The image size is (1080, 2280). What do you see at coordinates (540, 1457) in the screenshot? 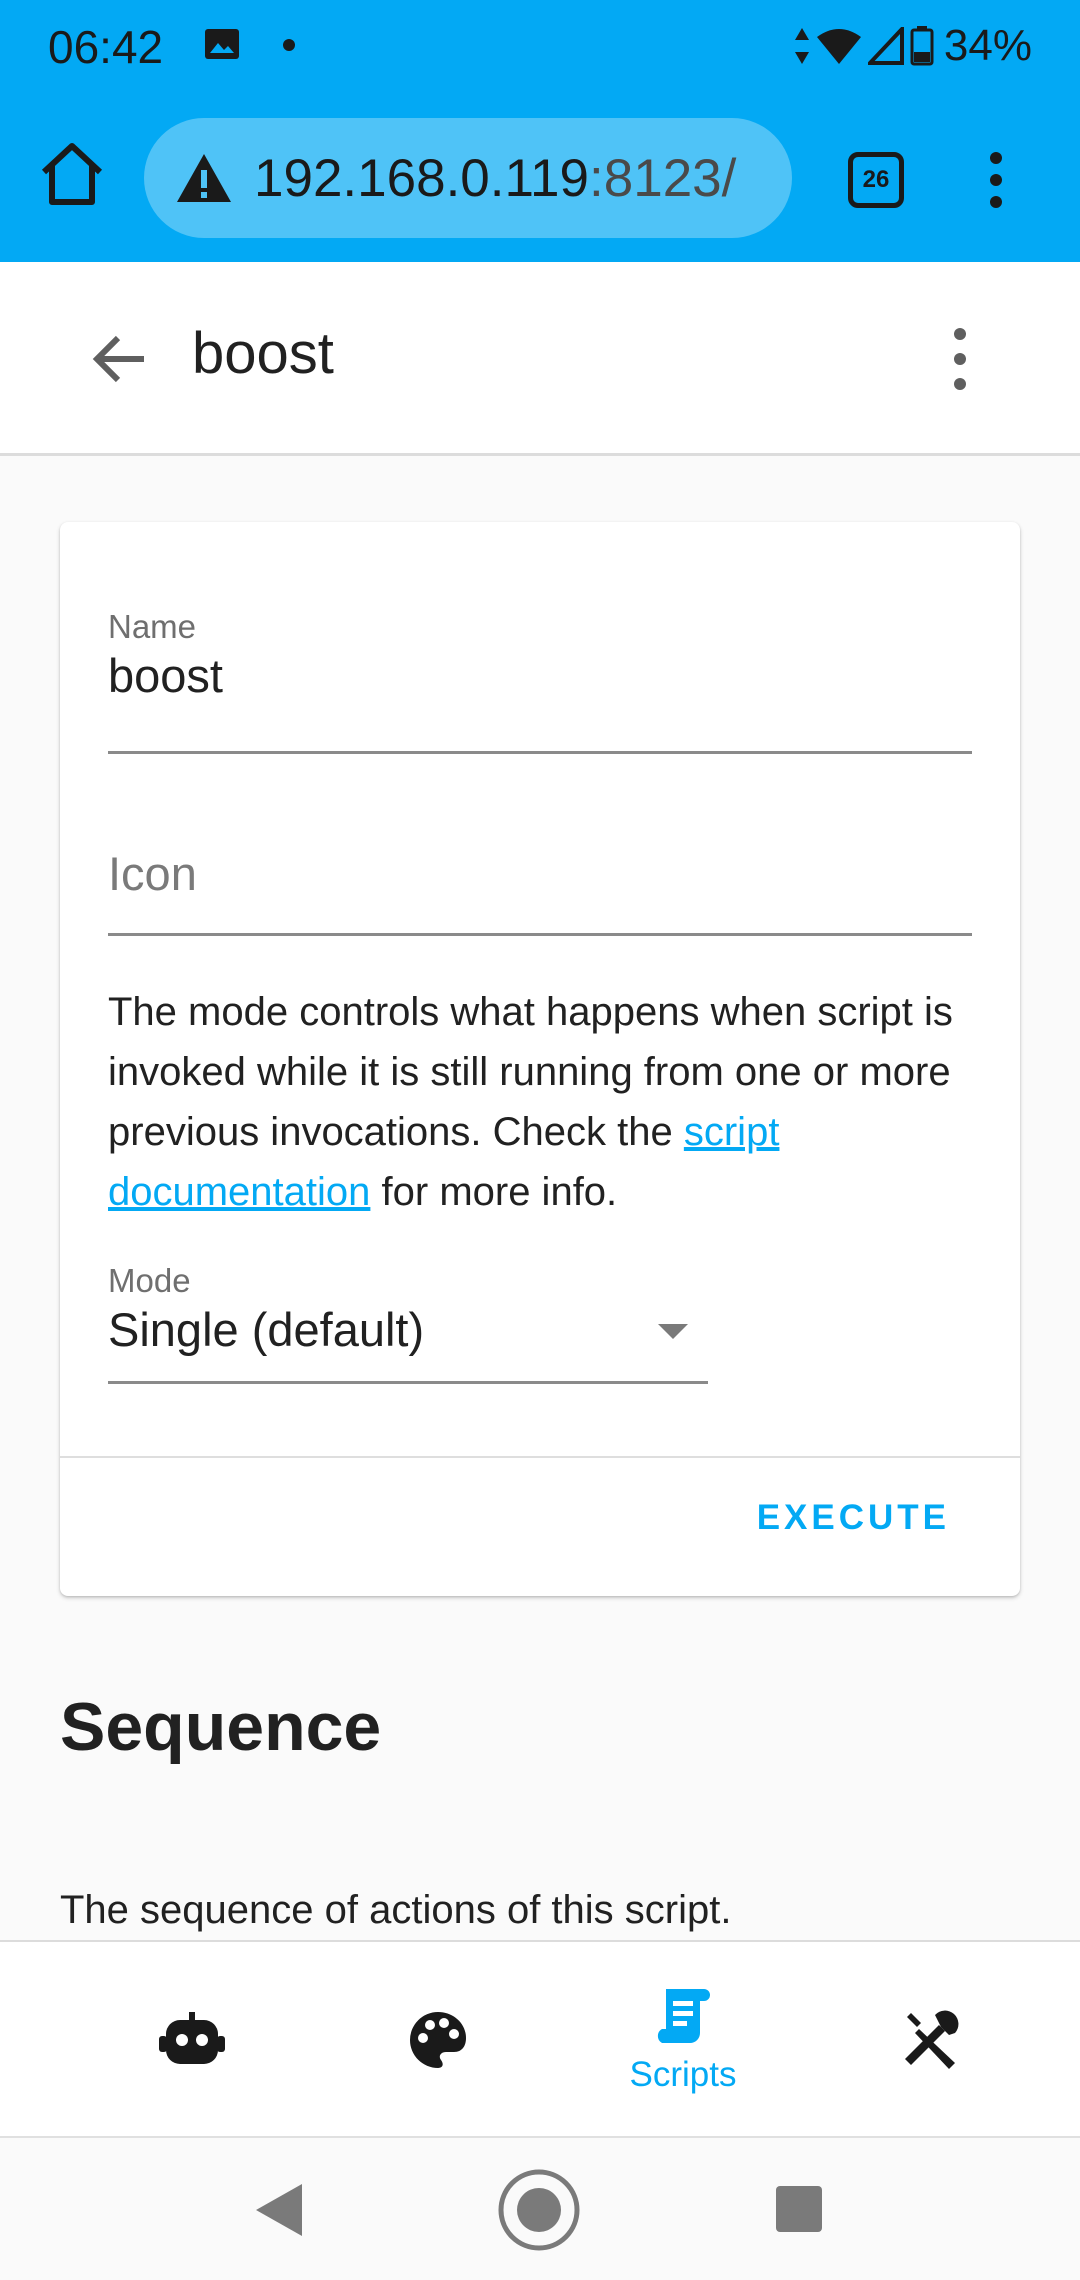
I see `card-divider` at bounding box center [540, 1457].